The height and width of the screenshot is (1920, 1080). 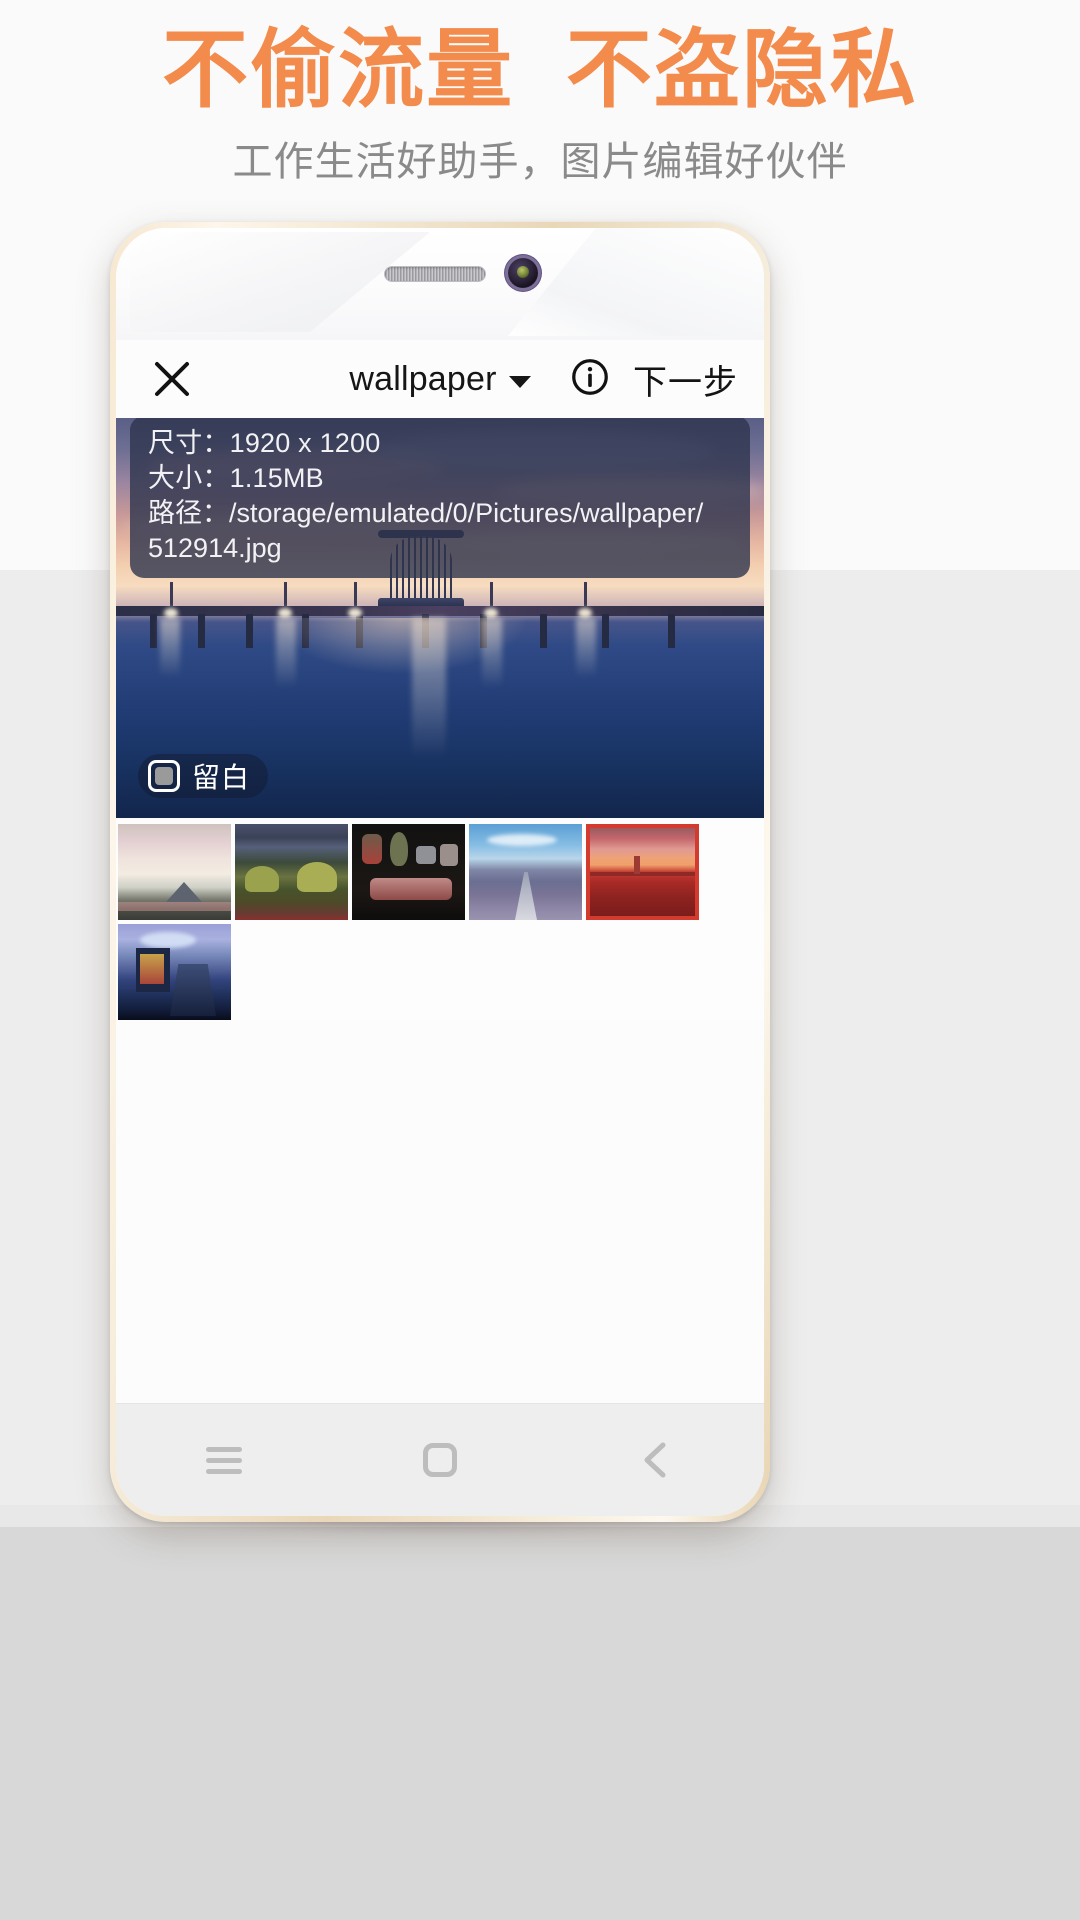 What do you see at coordinates (440, 284) in the screenshot?
I see `phone-top-bezel` at bounding box center [440, 284].